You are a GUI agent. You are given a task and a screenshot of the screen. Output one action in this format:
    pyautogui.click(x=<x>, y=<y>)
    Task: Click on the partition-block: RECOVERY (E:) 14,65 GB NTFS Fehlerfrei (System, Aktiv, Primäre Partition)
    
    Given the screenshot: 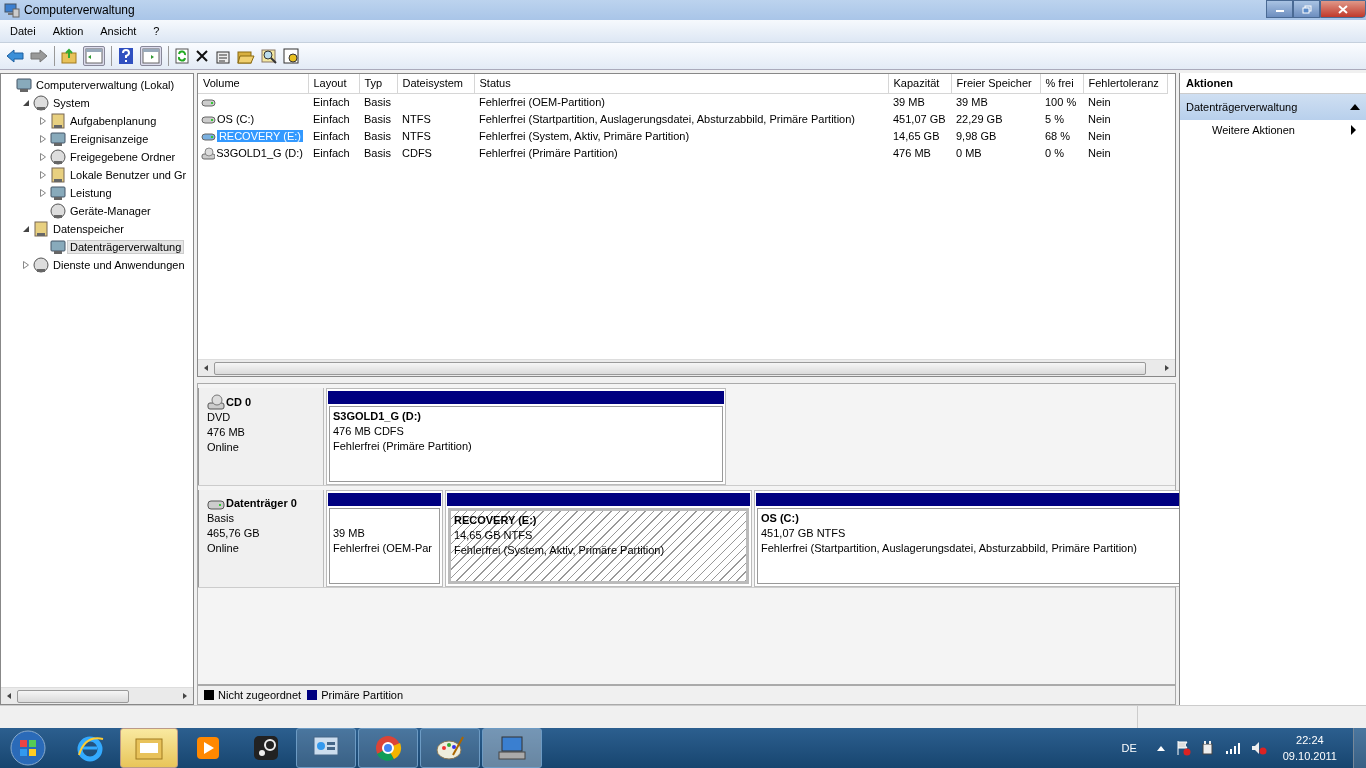 What is the action you would take?
    pyautogui.click(x=598, y=546)
    